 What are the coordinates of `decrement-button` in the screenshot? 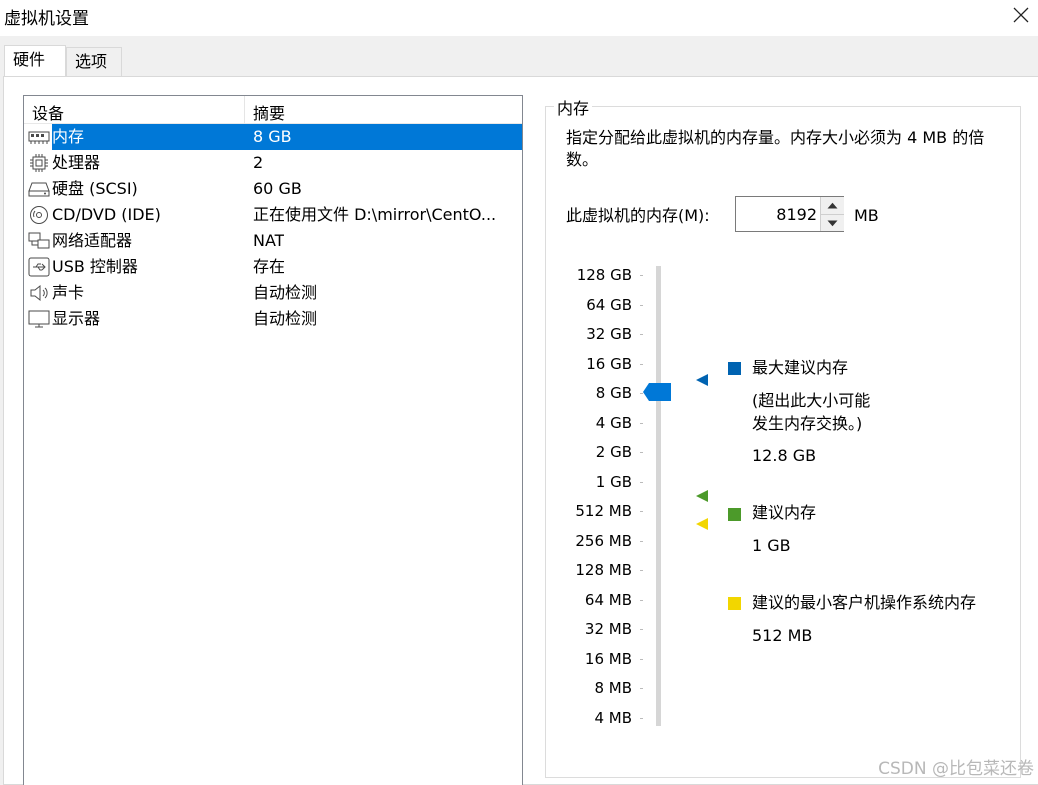 It's located at (832, 222).